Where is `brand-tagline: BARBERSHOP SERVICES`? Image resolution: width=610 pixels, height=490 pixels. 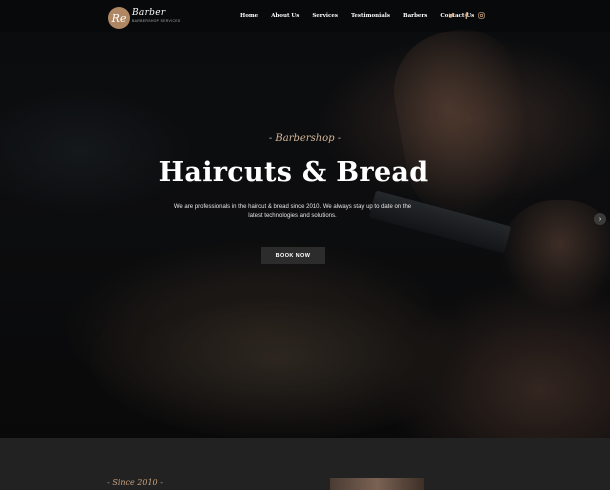
brand-tagline: BARBERSHOP SERVICES is located at coordinates (156, 21).